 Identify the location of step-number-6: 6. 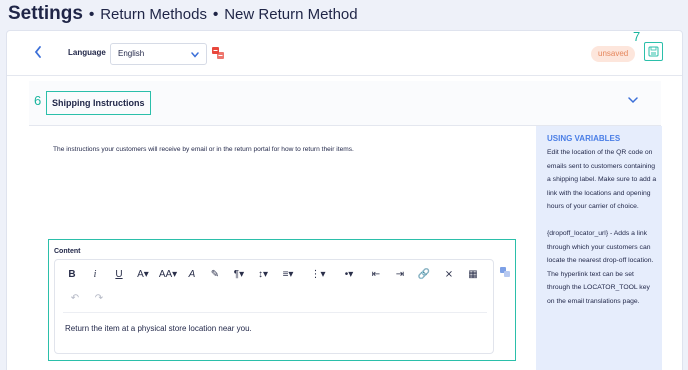
(38, 100).